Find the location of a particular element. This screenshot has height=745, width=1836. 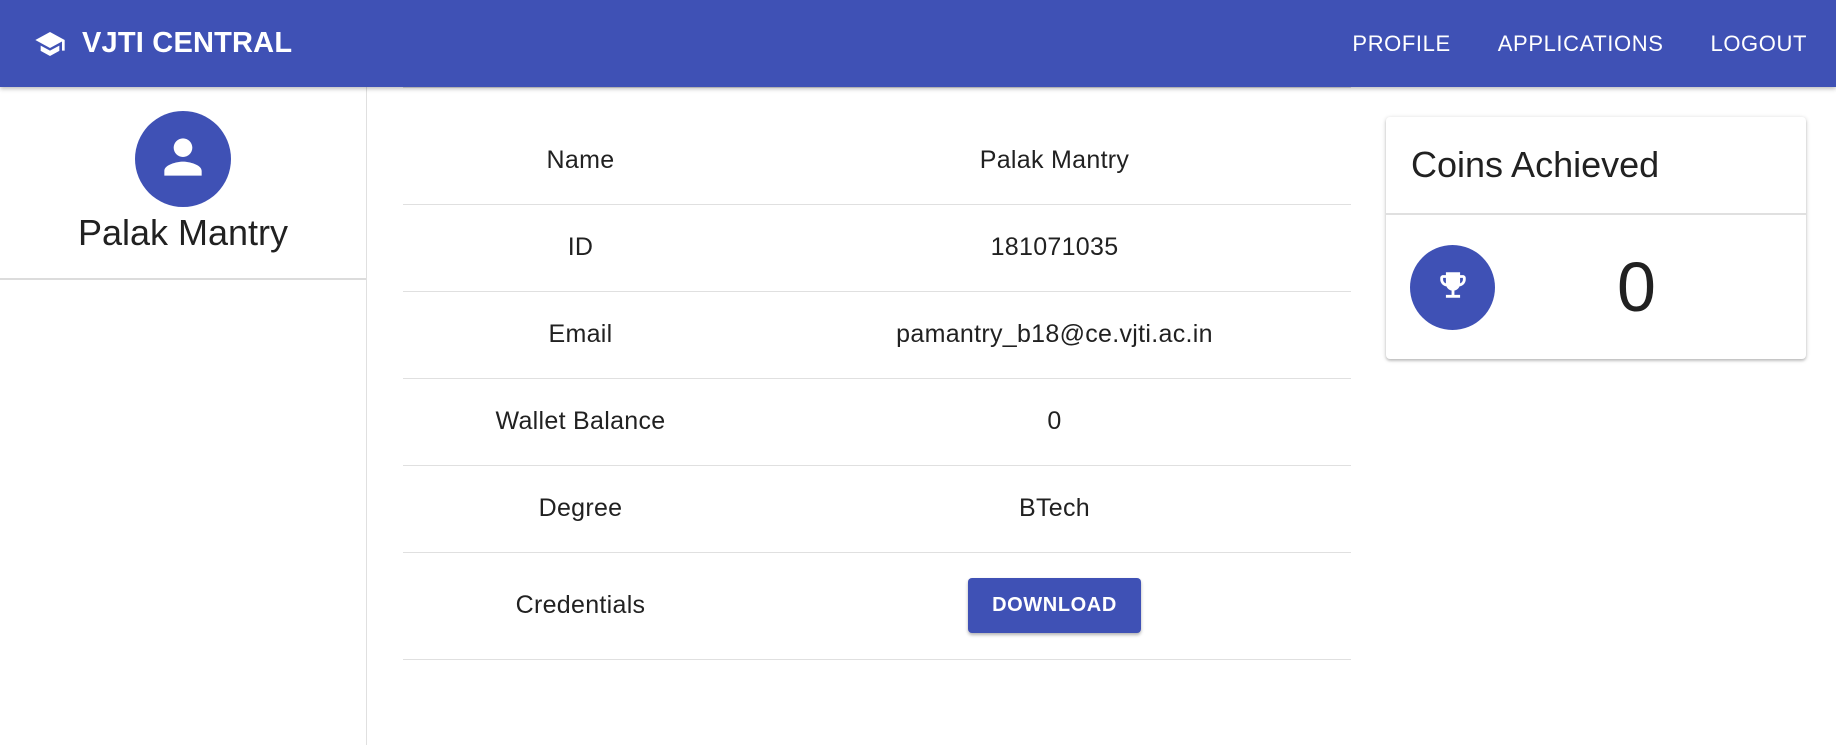

top-nav: PROFILE APPLICATIONS LOGOUT is located at coordinates (1556, 44).